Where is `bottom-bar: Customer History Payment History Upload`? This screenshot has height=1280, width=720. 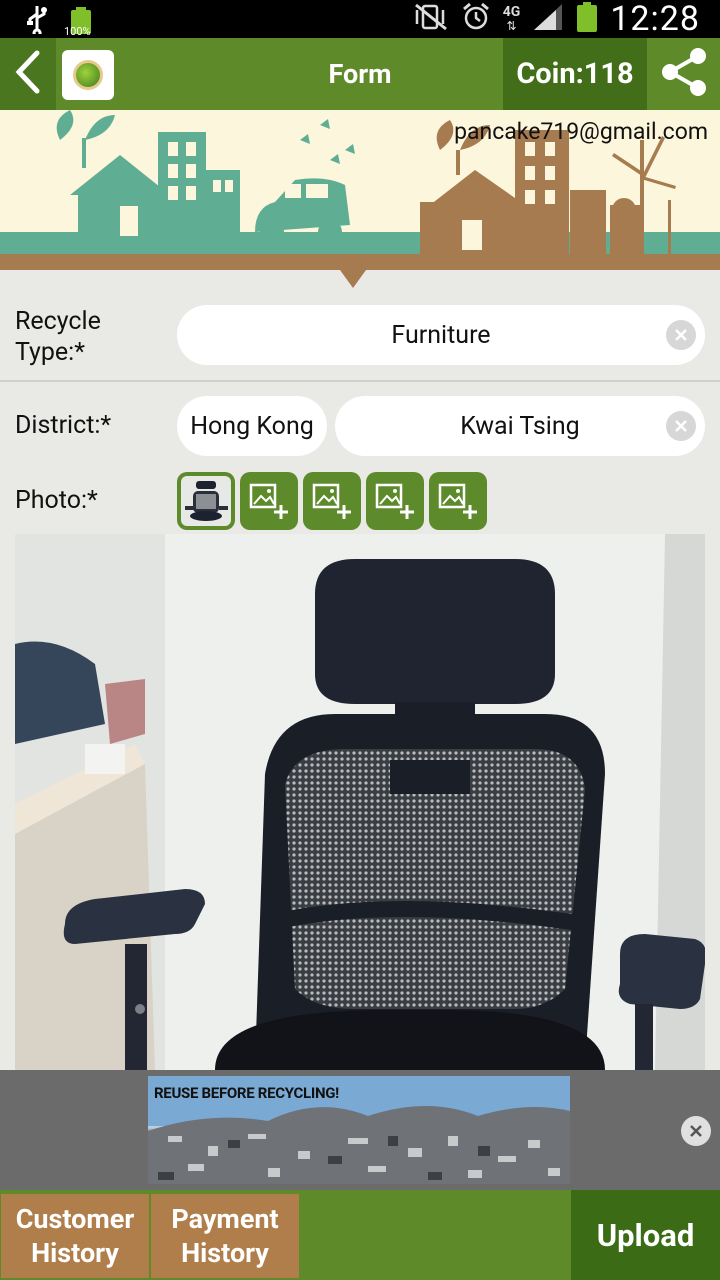 bottom-bar: Customer History Payment History Upload is located at coordinates (360, 1235).